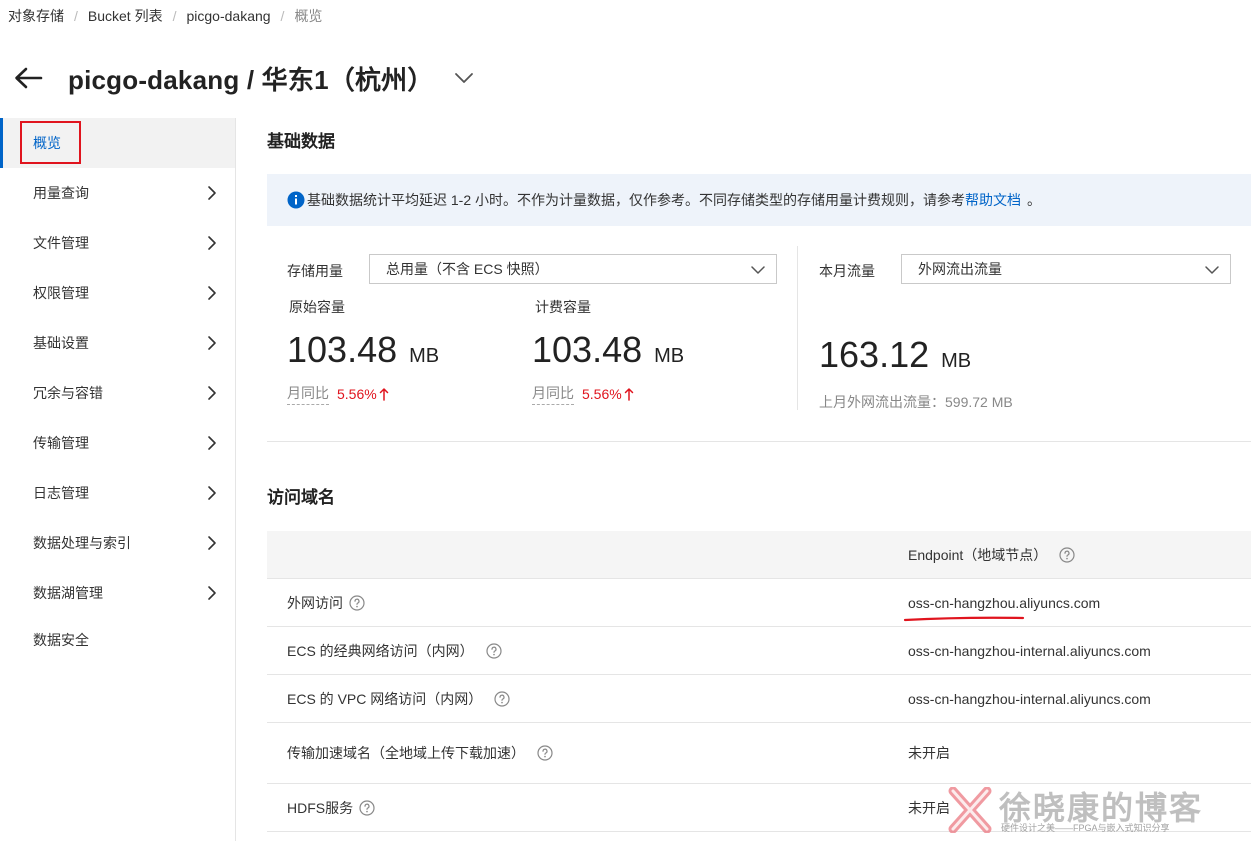 The width and height of the screenshot is (1251, 841). I want to click on row-name-text: 传输加速域名（全地域上传下载加速）, so click(406, 753).